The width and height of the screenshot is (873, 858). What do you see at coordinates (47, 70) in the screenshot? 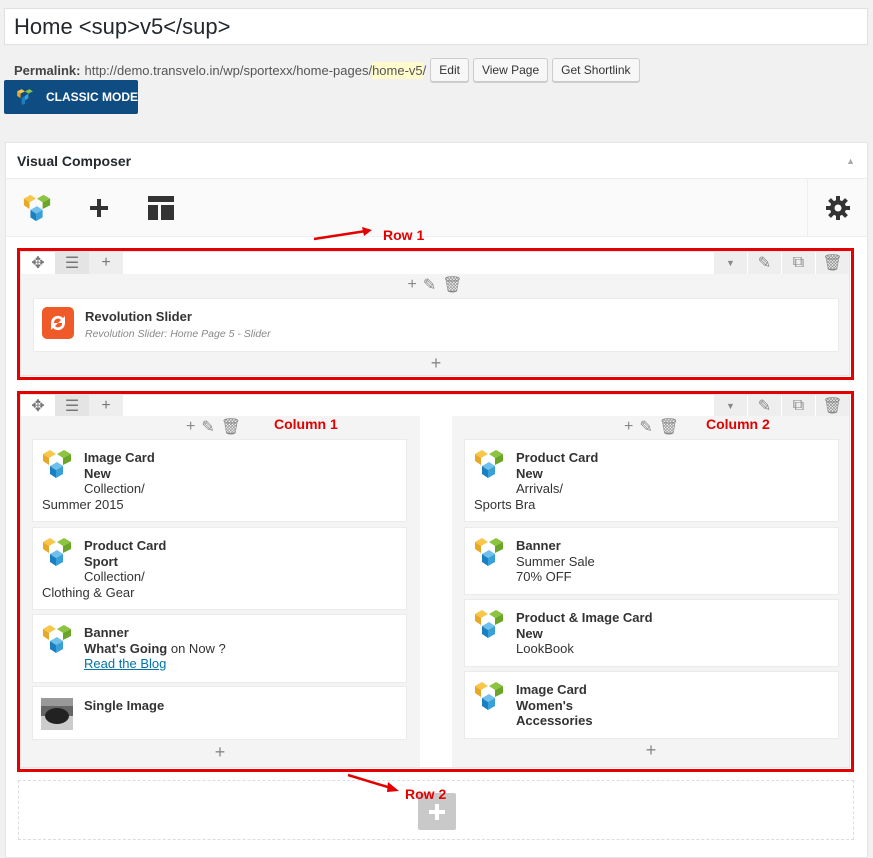
I see `permalink-label: Permalink:` at bounding box center [47, 70].